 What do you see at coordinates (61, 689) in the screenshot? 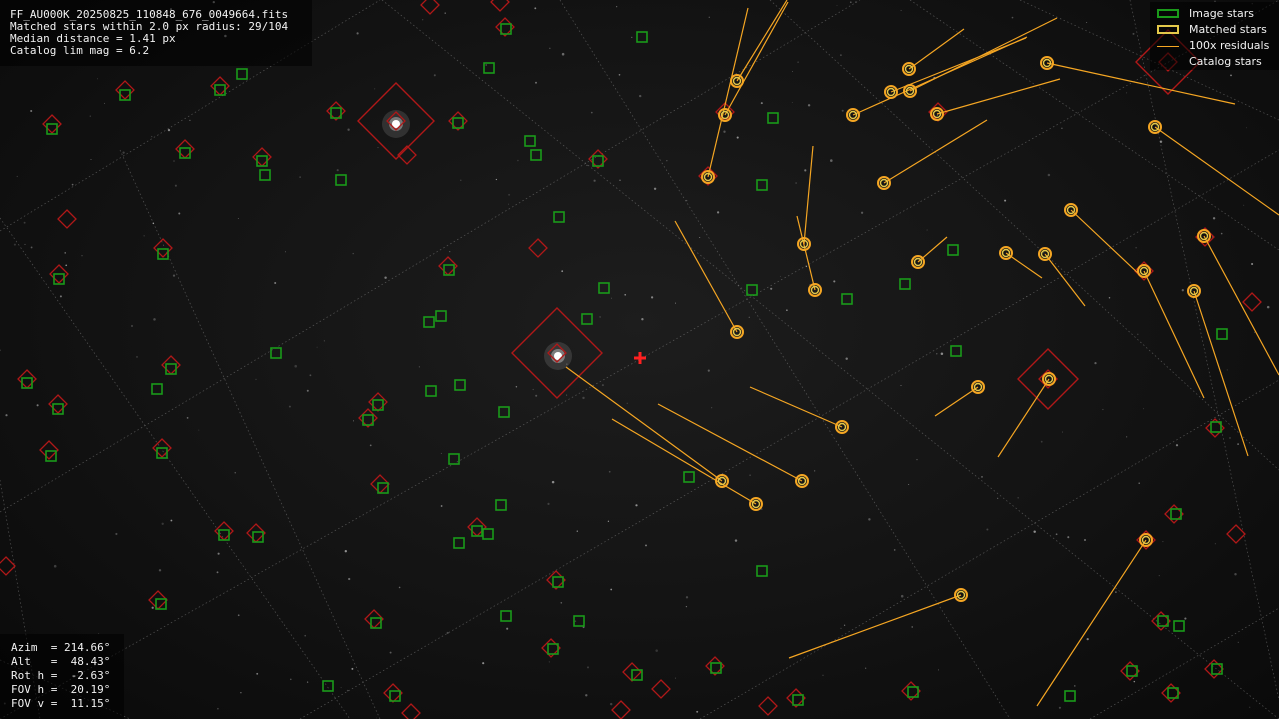
I see `fov-h-text: FOV h = 20.19°` at bounding box center [61, 689].